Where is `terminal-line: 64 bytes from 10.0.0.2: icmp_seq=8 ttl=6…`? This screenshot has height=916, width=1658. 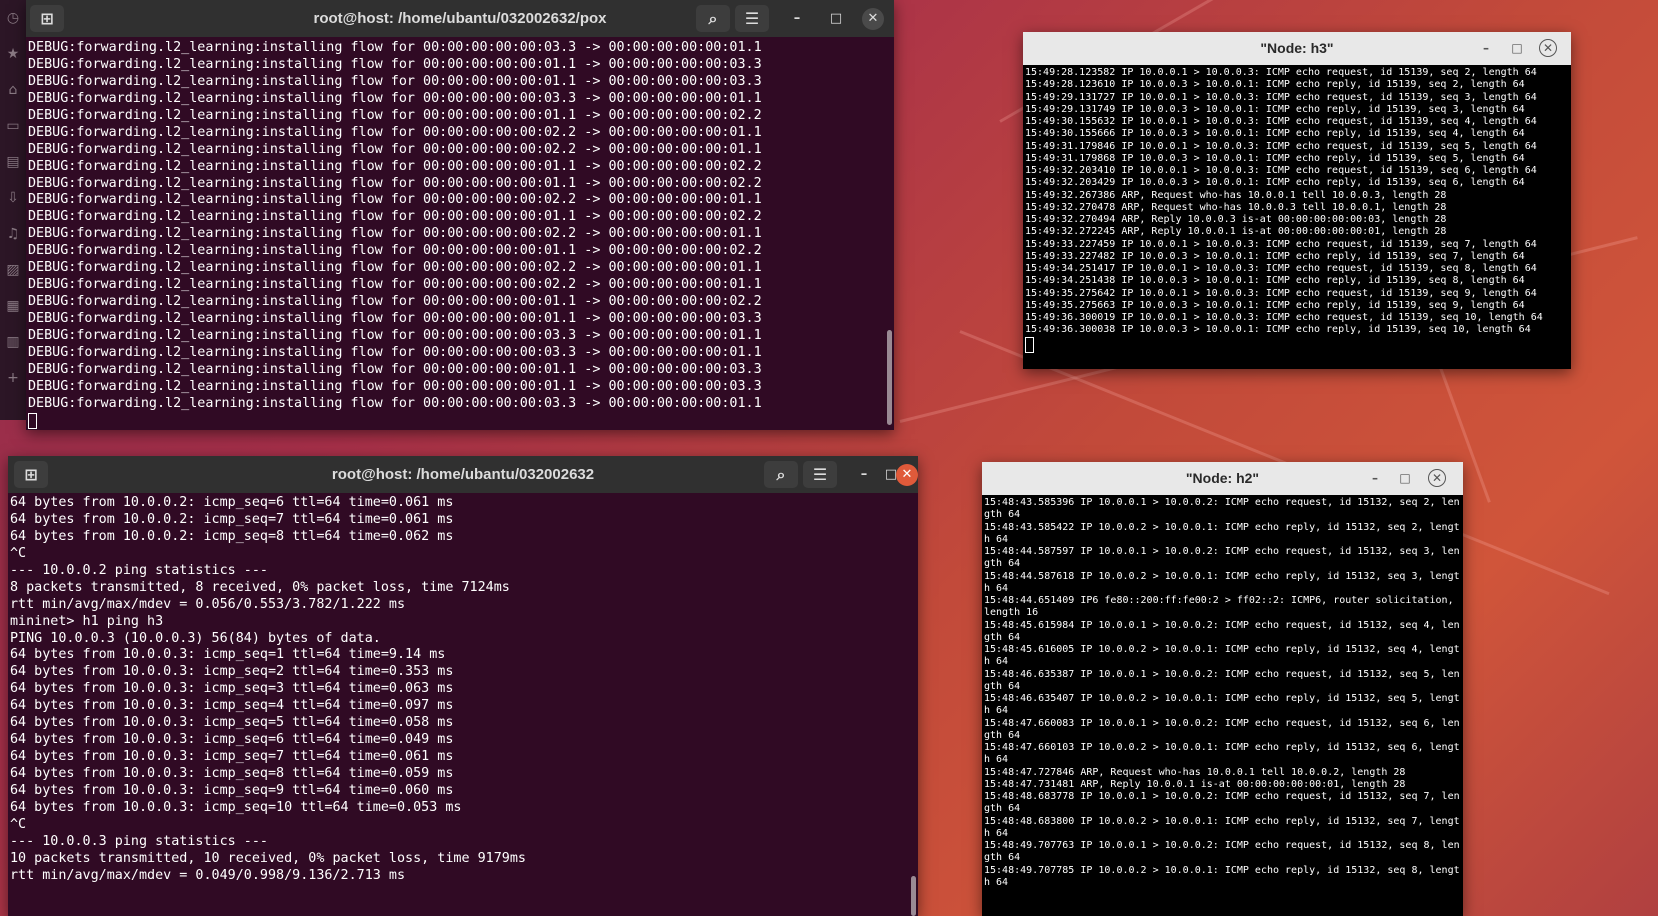 terminal-line: 64 bytes from 10.0.0.2: icmp_seq=8 ttl=6… is located at coordinates (232, 536).